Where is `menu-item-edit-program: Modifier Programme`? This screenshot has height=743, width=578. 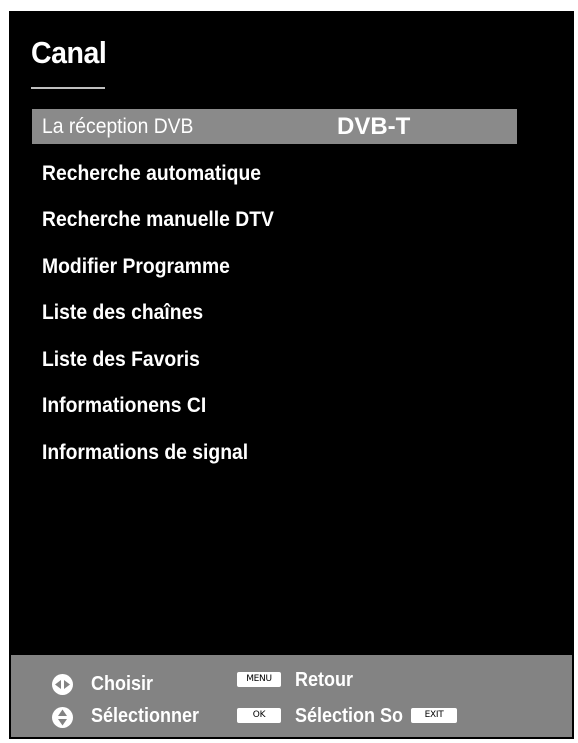 menu-item-edit-program: Modifier Programme is located at coordinates (274, 266).